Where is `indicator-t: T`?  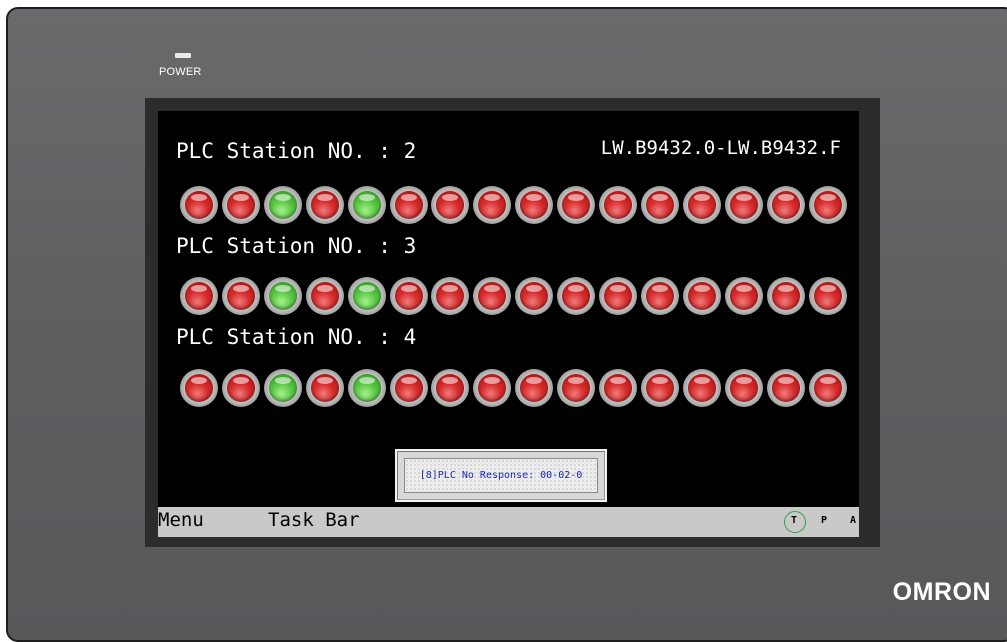 indicator-t: T is located at coordinates (794, 520).